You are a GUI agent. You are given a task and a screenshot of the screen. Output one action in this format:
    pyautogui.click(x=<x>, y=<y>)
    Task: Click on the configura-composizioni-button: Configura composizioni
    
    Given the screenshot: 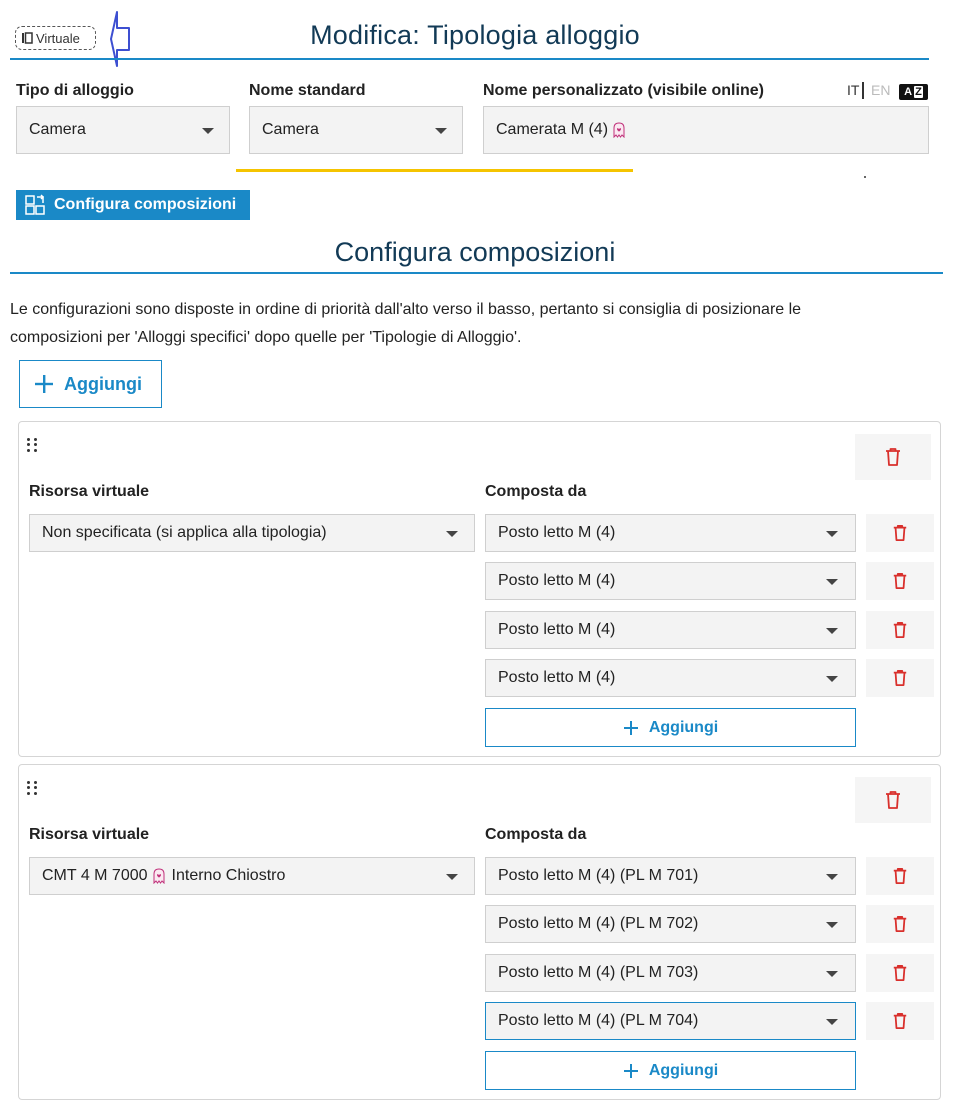 What is the action you would take?
    pyautogui.click(x=133, y=205)
    